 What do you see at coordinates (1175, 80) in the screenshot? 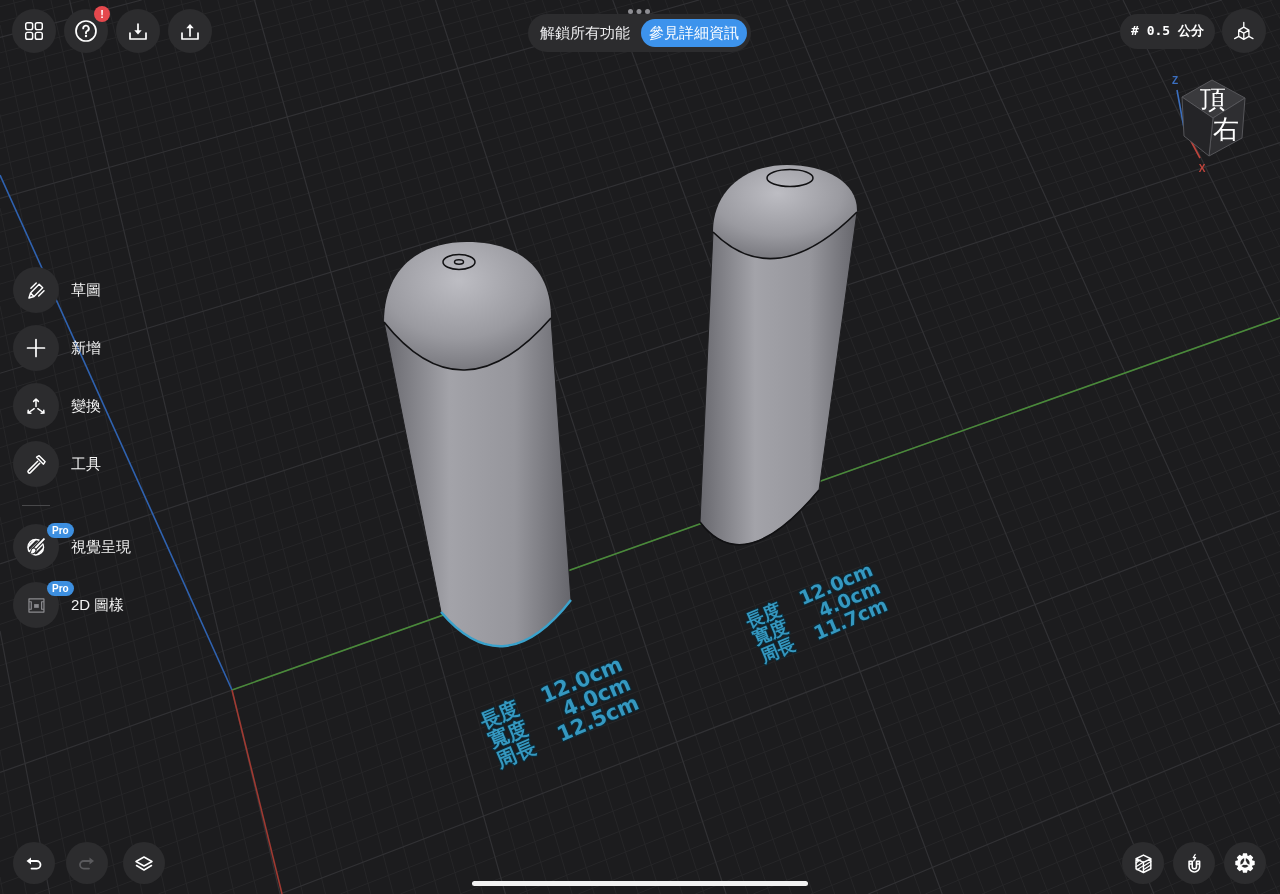
I see `axis-label: Z` at bounding box center [1175, 80].